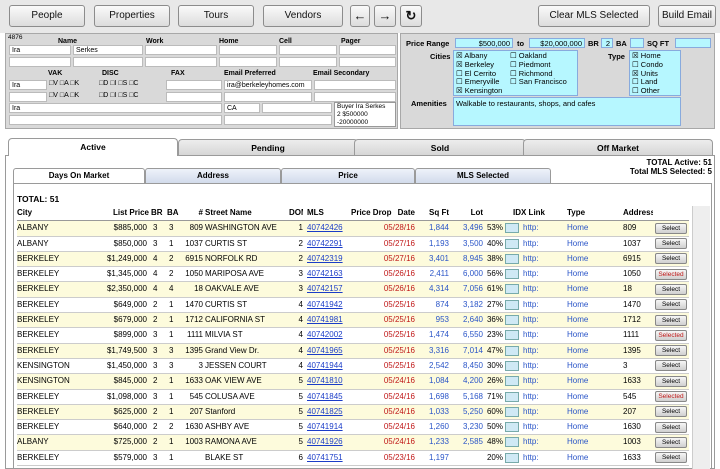 The width and height of the screenshot is (720, 469). I want to click on city-field, so click(278, 120).